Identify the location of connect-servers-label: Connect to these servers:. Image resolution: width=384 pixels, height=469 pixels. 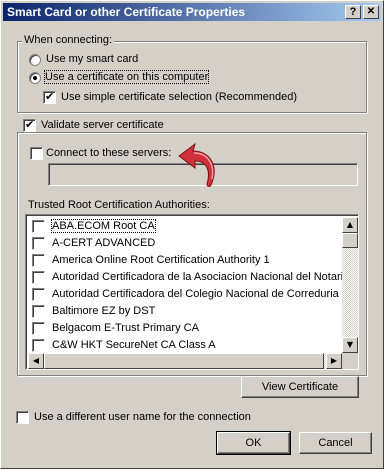
(108, 153).